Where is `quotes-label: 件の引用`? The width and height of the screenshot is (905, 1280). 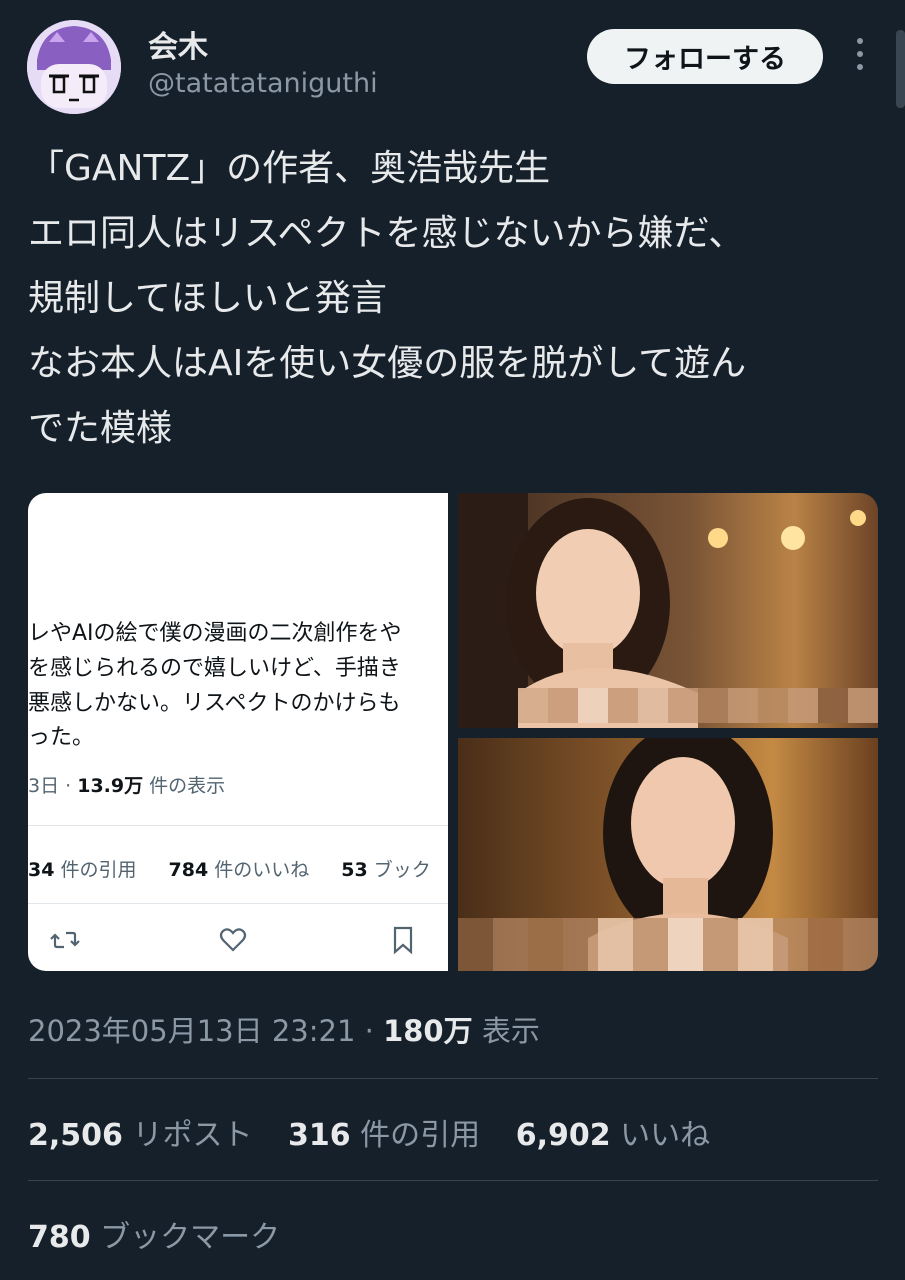
quotes-label: 件の引用 is located at coordinates (415, 1135).